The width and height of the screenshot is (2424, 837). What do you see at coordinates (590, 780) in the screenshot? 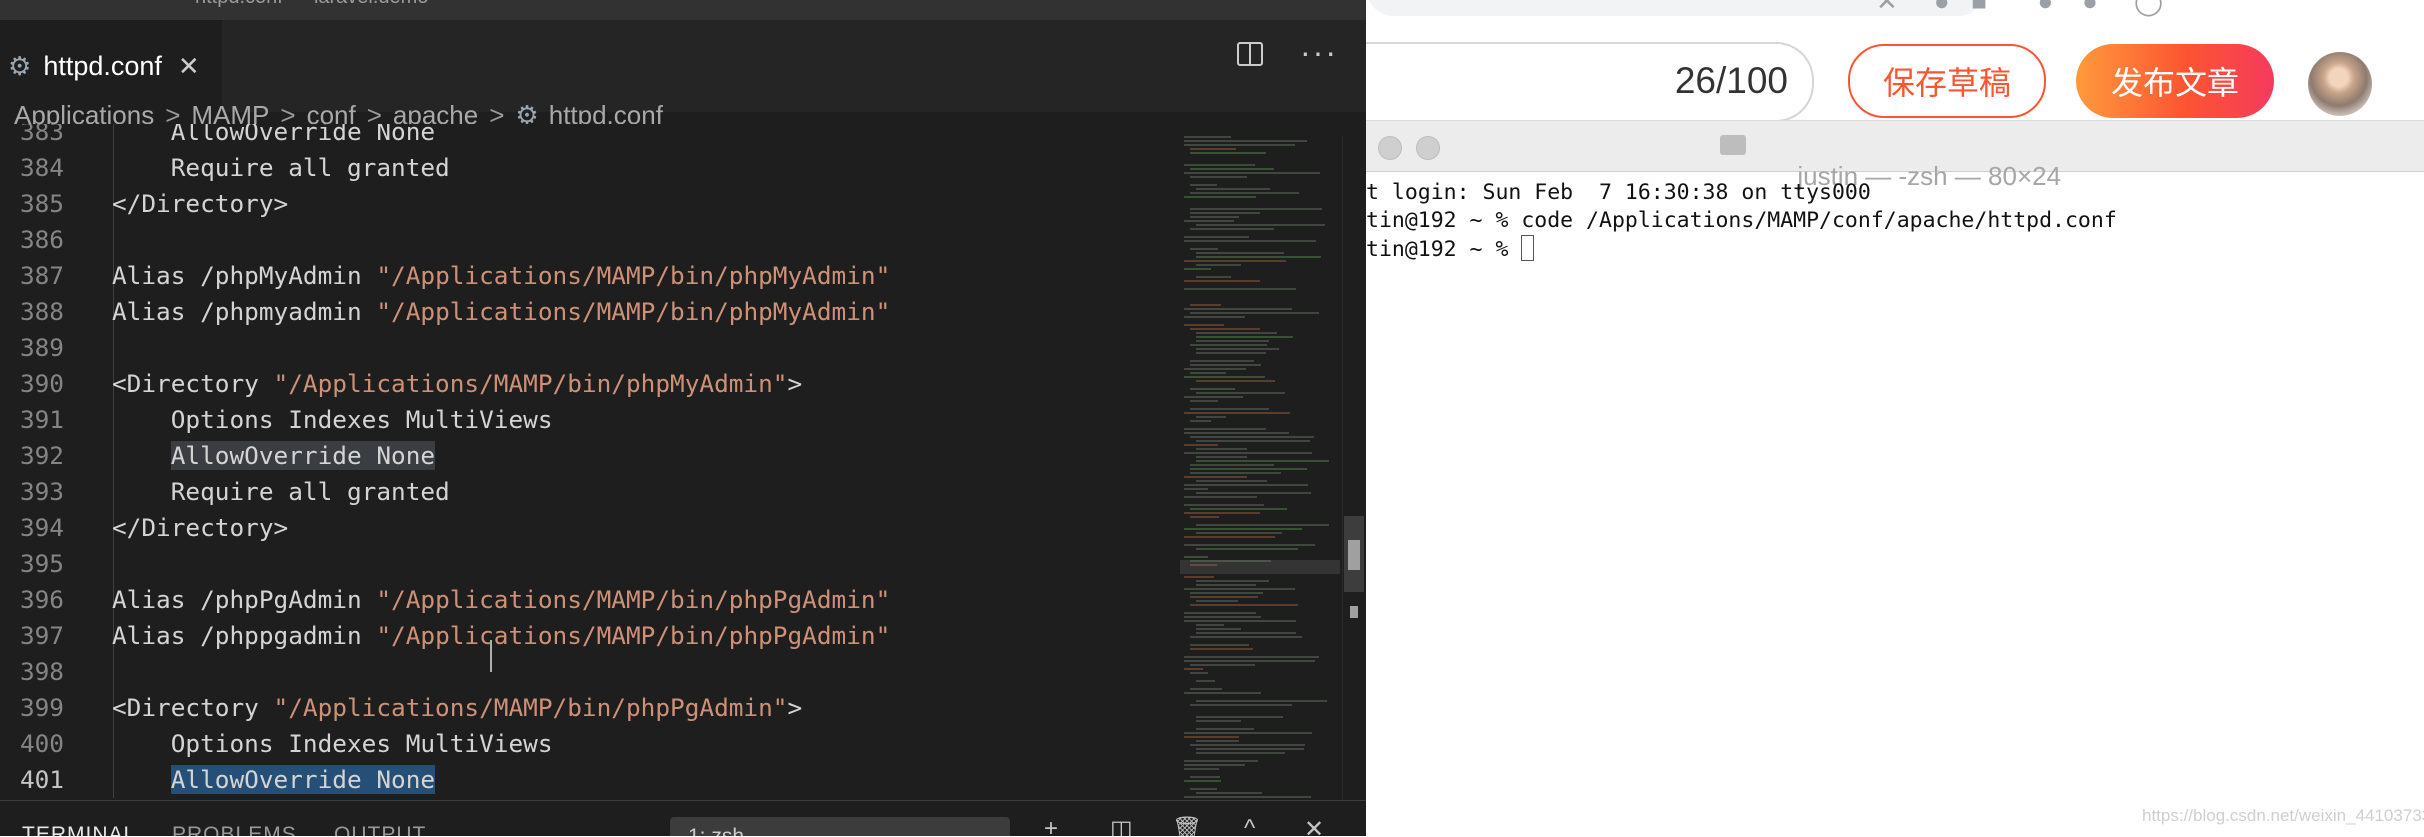
I see `code-line: 401 AllowOverride None` at bounding box center [590, 780].